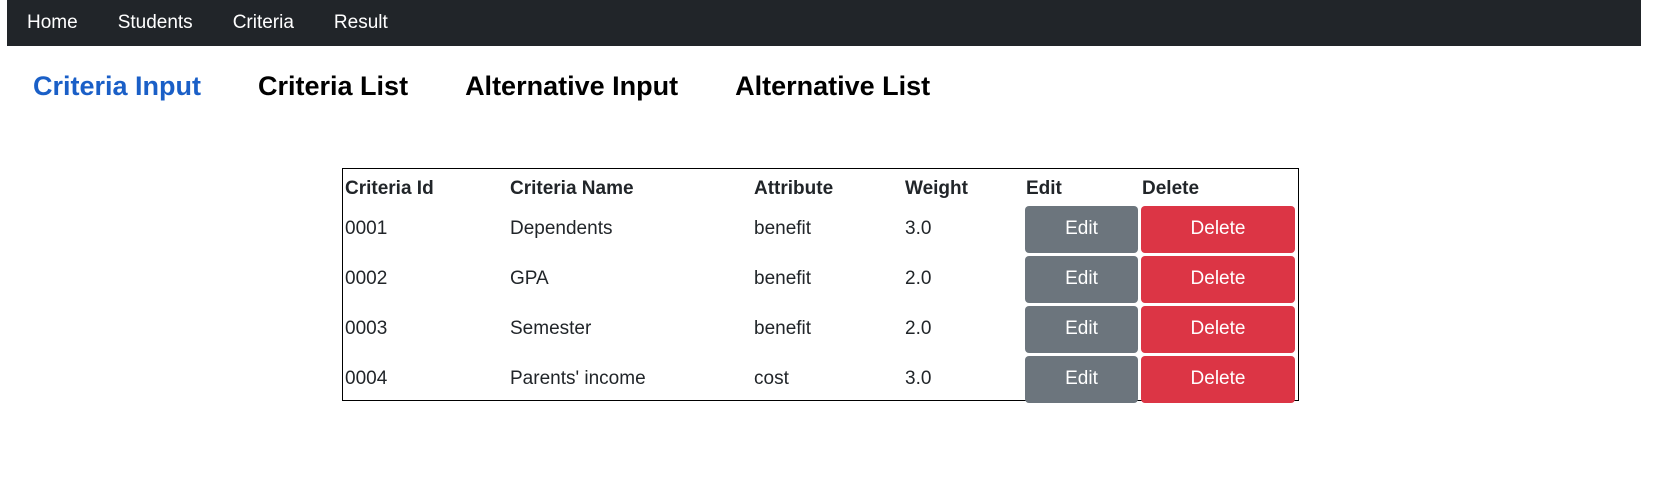 This screenshot has width=1656, height=498. What do you see at coordinates (771, 378) in the screenshot?
I see `cell-attribute: cost` at bounding box center [771, 378].